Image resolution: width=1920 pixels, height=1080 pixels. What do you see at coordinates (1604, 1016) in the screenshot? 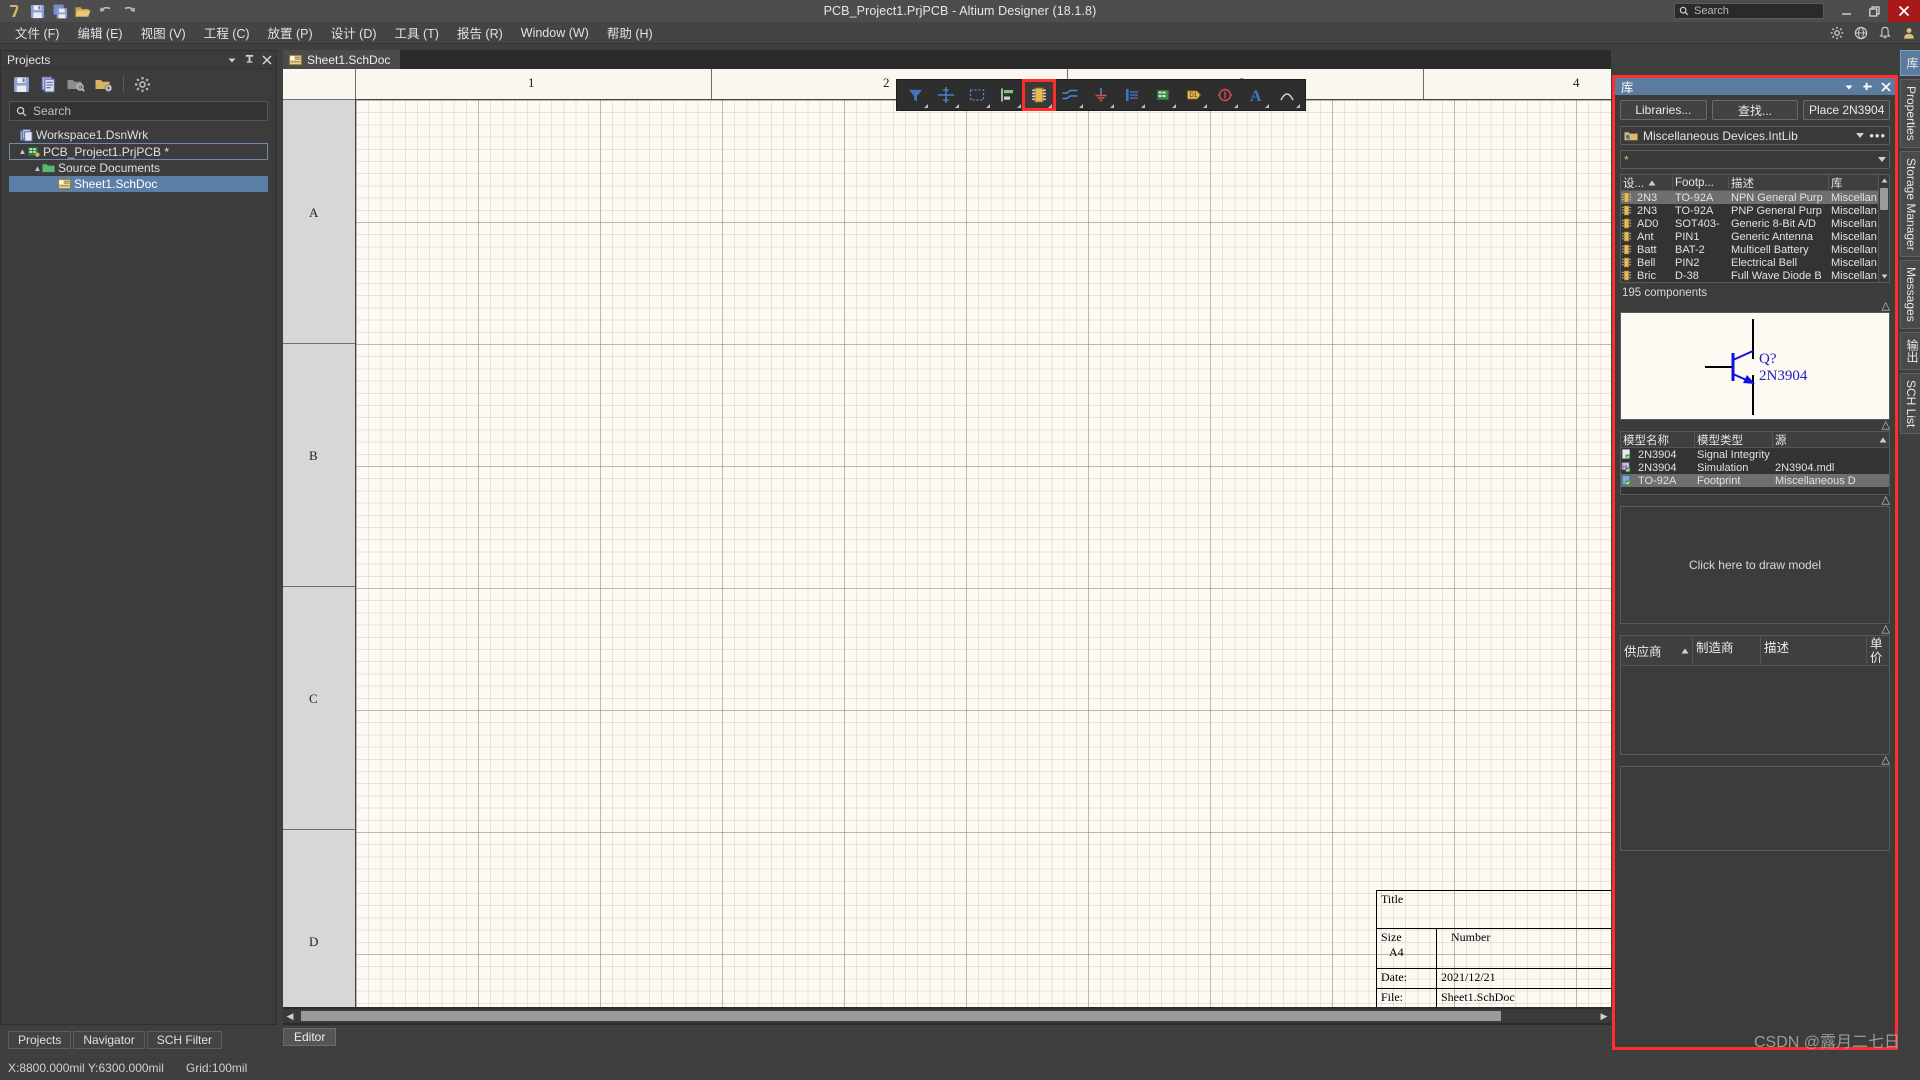
I see `scroll-right-icon: ▶` at bounding box center [1604, 1016].